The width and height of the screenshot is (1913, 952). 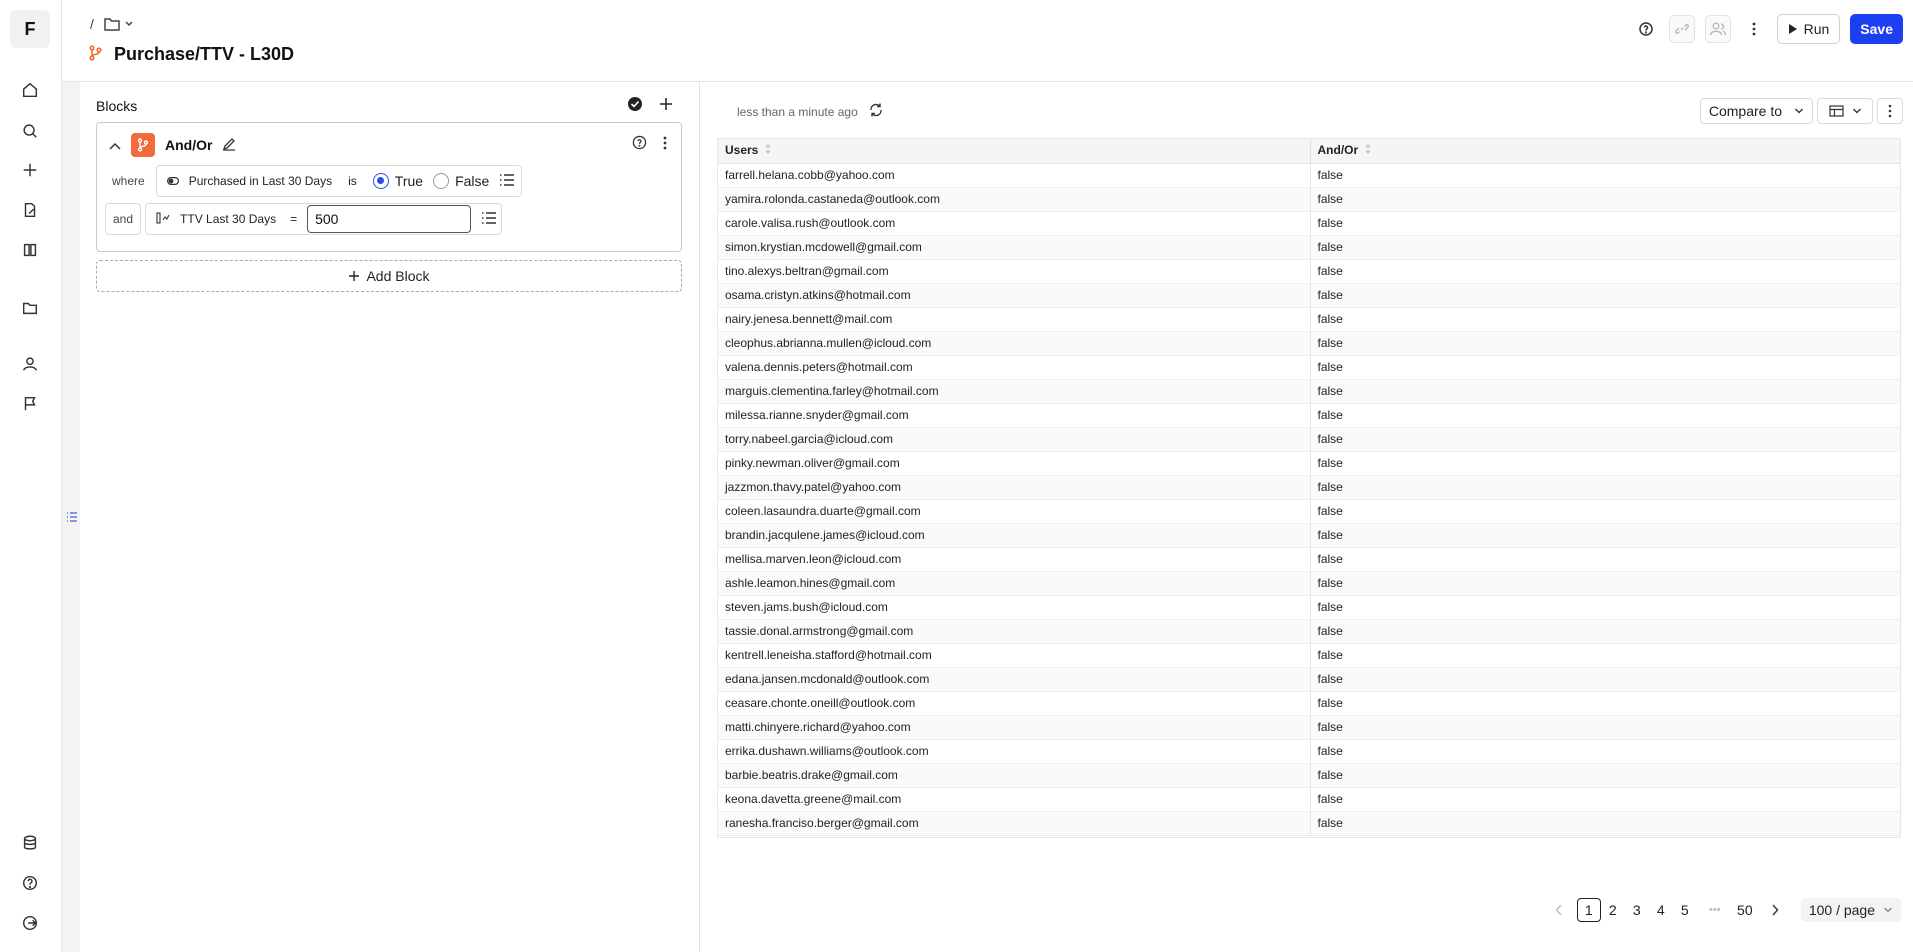 I want to click on condition-prefix: and, so click(x=123, y=219).